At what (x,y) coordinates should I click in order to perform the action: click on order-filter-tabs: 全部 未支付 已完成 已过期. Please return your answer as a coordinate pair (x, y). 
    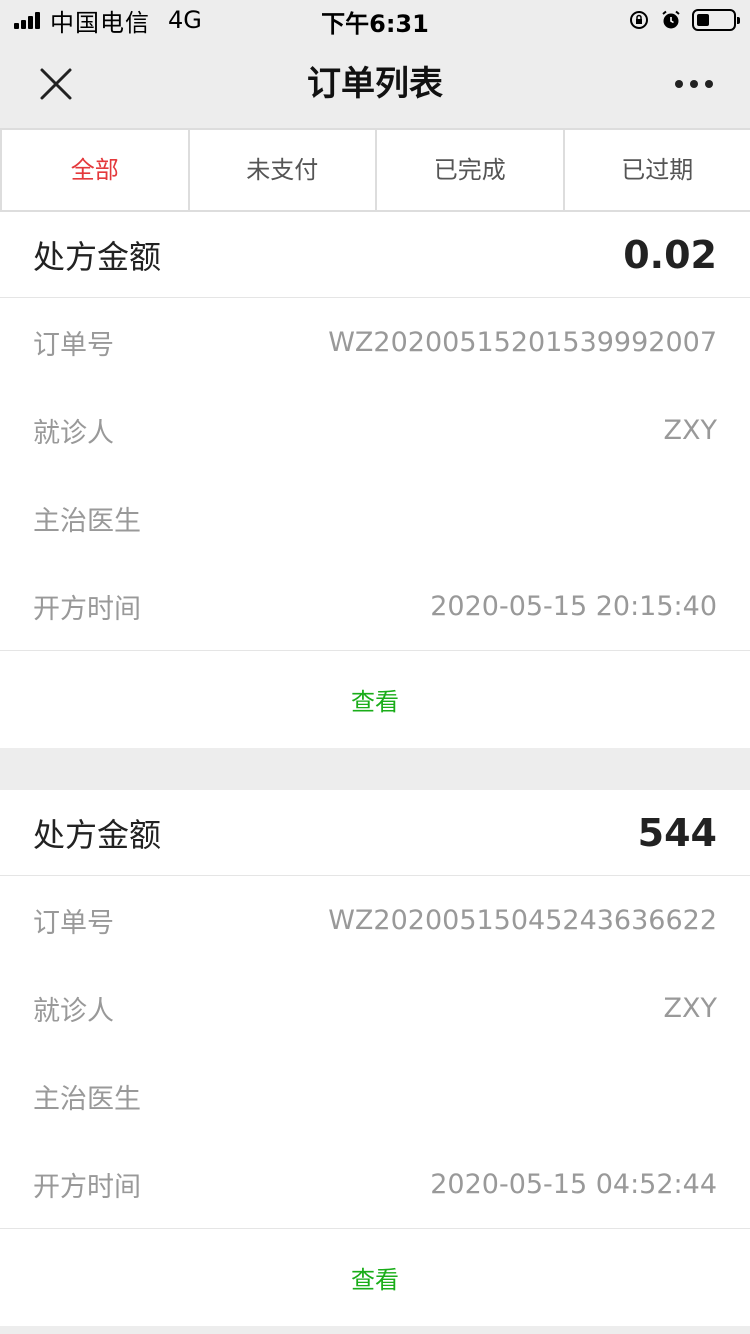
    Looking at the image, I should click on (375, 170).